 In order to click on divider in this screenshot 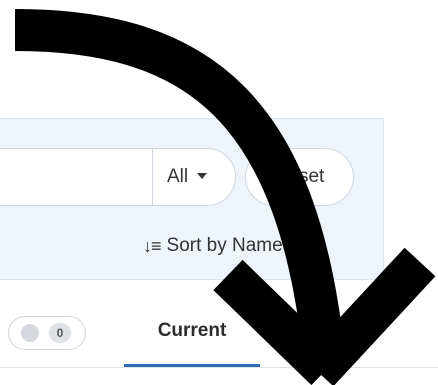, I will do `click(219, 367)`.